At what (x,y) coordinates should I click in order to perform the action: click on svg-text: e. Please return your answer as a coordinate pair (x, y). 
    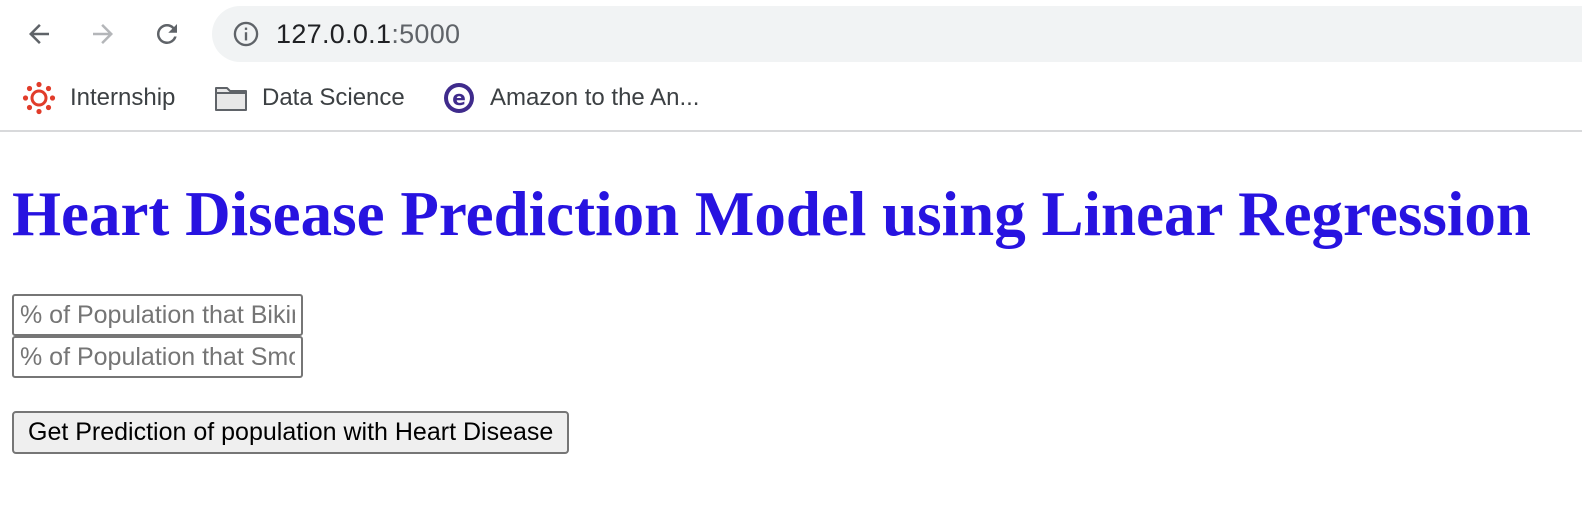
    Looking at the image, I should click on (459, 98).